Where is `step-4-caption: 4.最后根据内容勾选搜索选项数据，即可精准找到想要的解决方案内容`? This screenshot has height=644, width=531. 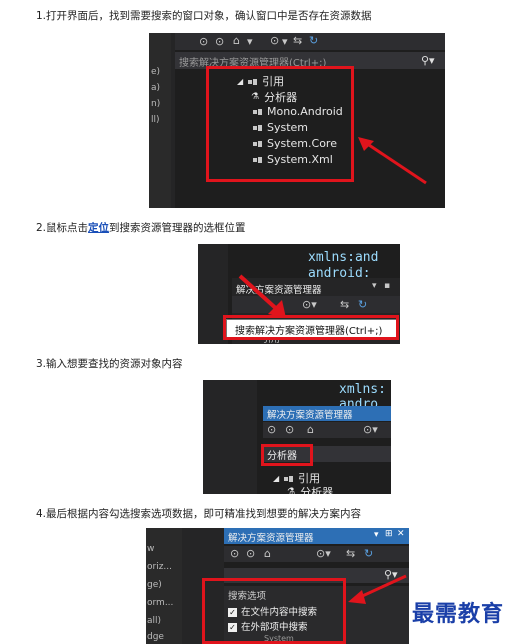 step-4-caption: 4.最后根据内容勾选搜索选项数据，即可精准找到想要的解决方案内容 is located at coordinates (199, 514).